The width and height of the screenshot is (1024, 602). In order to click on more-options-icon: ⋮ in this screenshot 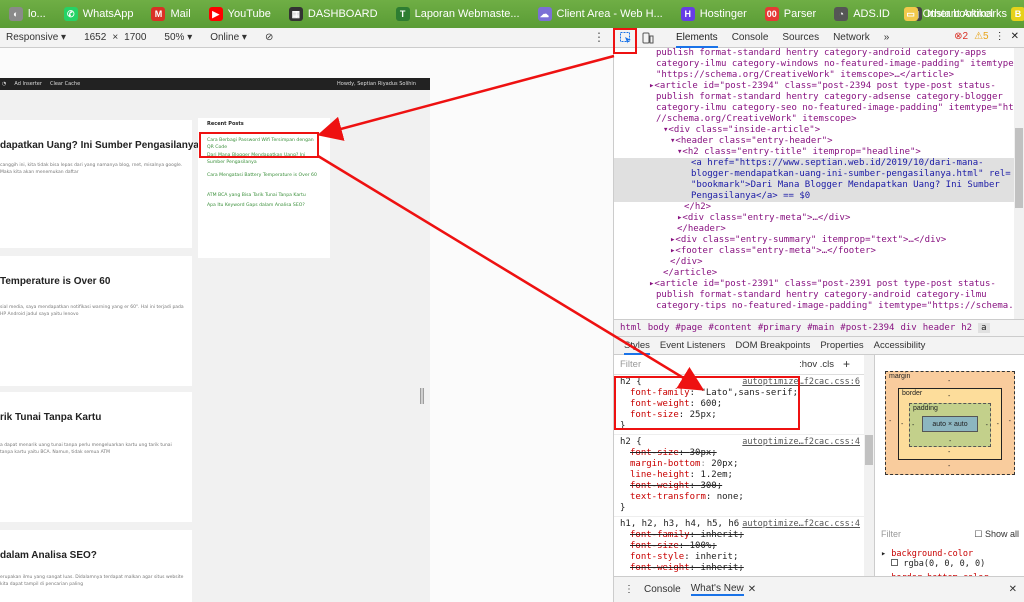, I will do `click(599, 37)`.